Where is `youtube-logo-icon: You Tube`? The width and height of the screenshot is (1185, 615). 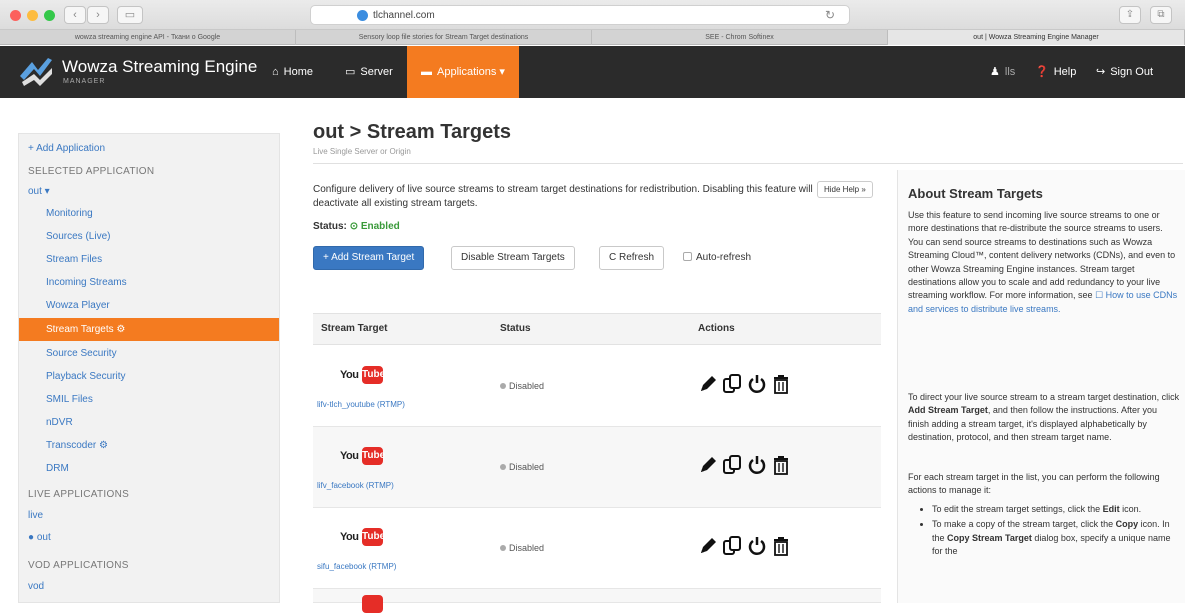 youtube-logo-icon: You Tube is located at coordinates (362, 538).